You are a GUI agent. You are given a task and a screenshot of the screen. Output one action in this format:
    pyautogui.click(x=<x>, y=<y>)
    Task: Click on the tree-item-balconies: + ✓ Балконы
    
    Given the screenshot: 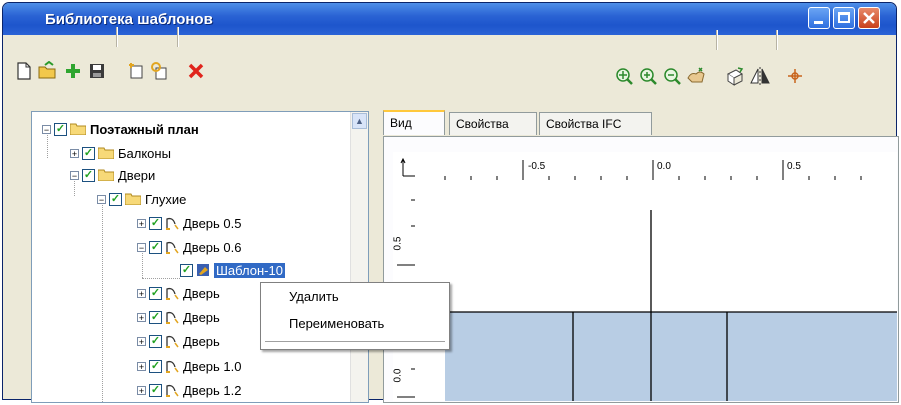 What is the action you would take?
    pyautogui.click(x=120, y=153)
    